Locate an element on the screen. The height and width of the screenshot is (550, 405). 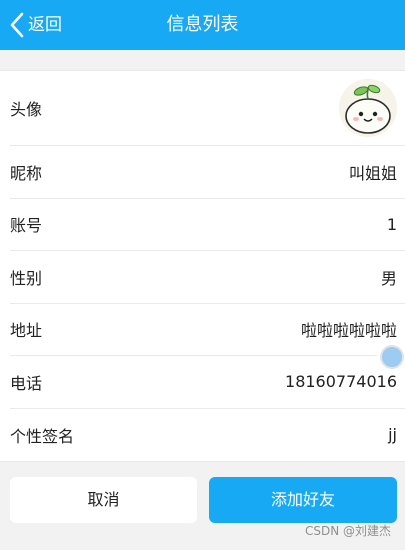
row-value: 男 is located at coordinates (388, 278).